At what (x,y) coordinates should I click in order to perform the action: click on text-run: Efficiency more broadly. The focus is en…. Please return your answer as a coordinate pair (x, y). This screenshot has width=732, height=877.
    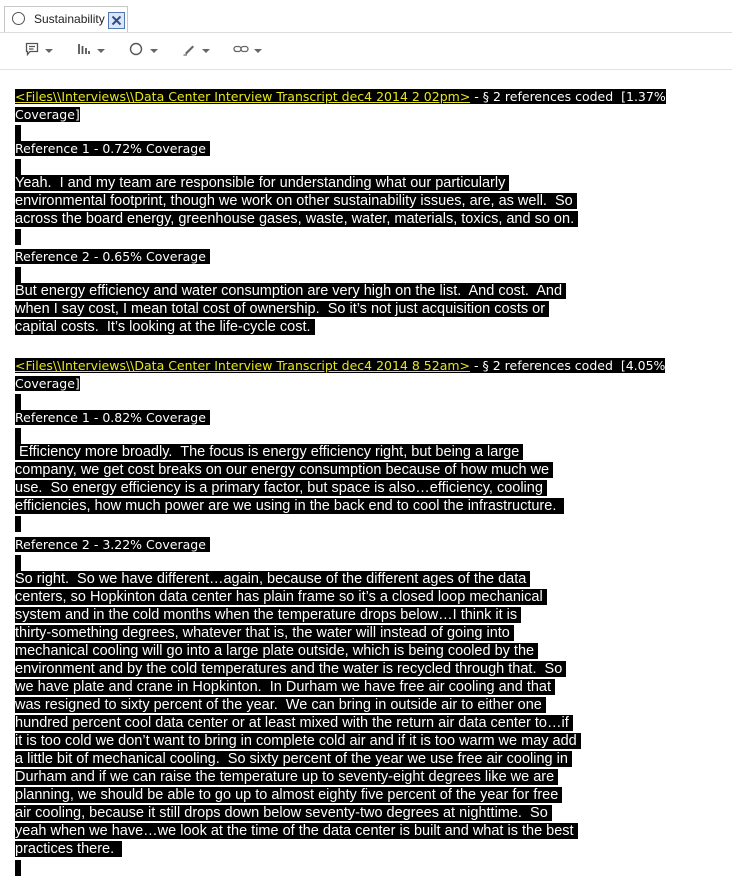
    Looking at the image, I should click on (269, 452).